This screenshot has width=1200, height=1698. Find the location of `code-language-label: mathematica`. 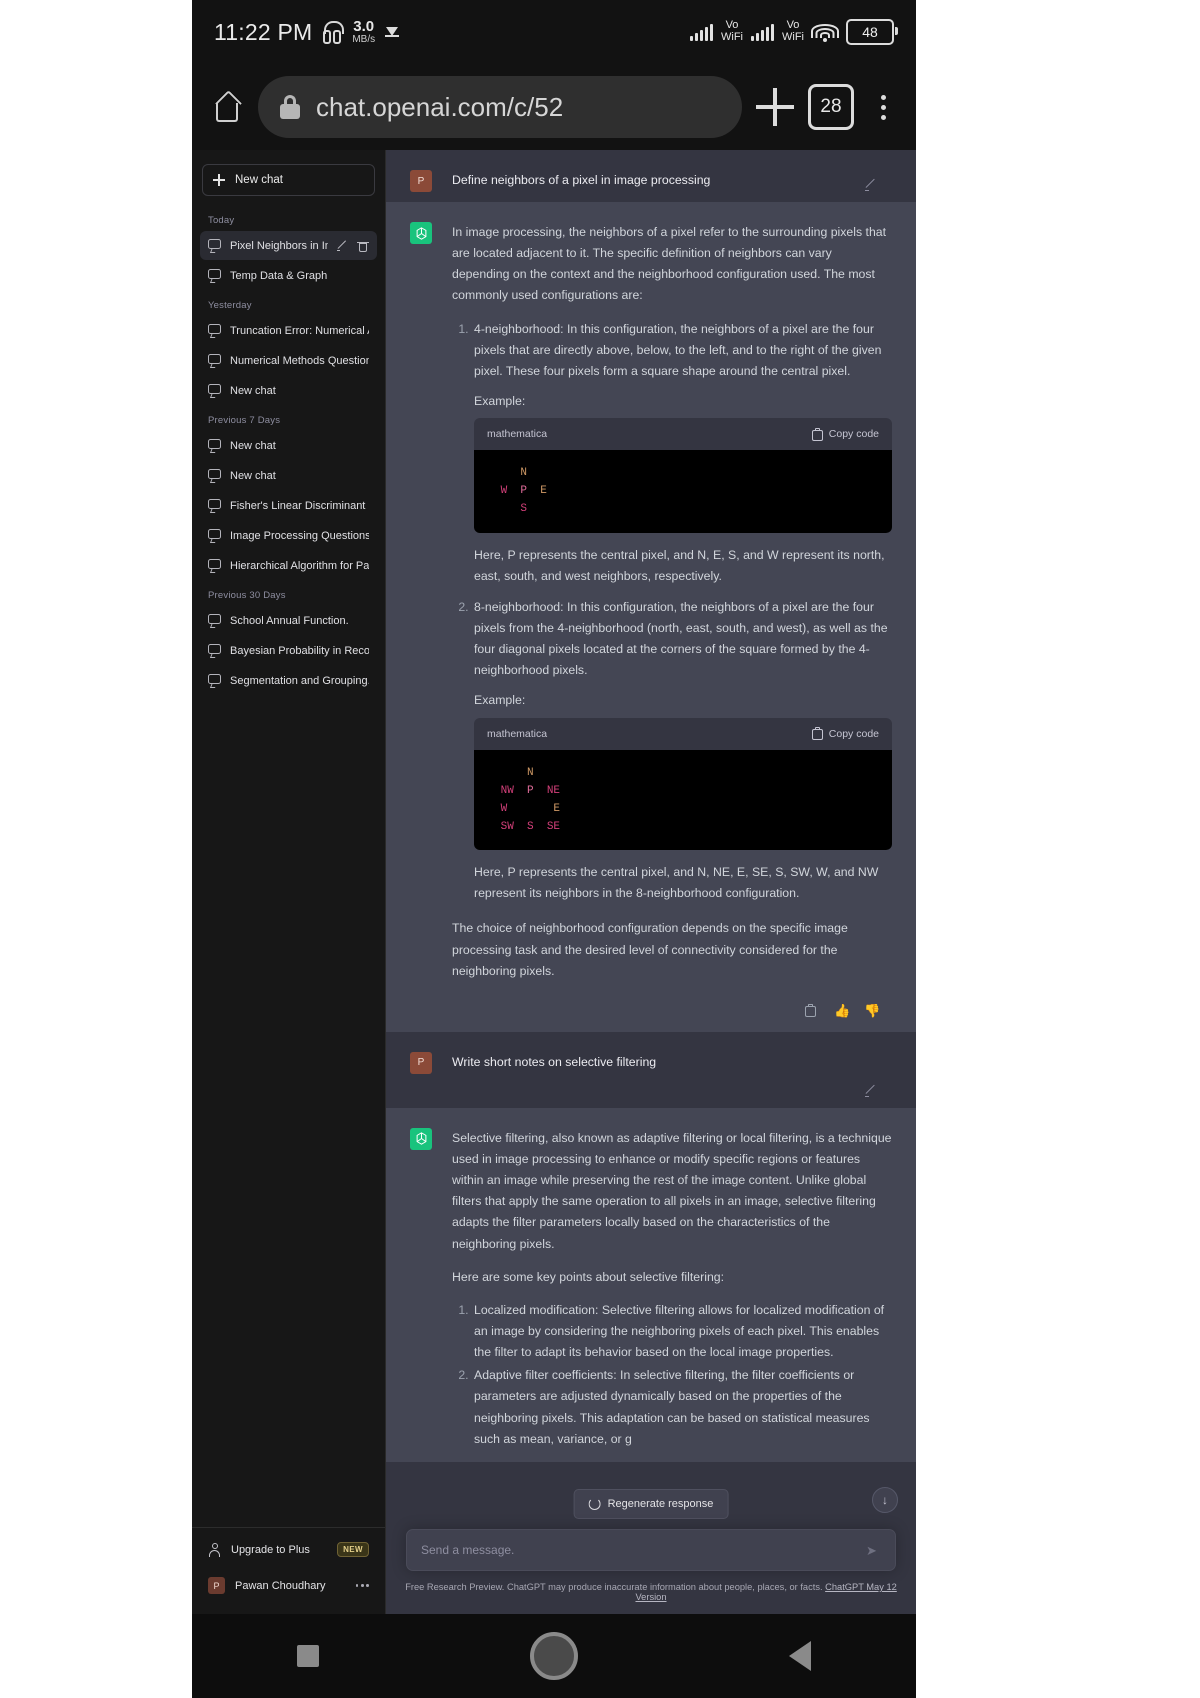

code-language-label: mathematica is located at coordinates (517, 434).